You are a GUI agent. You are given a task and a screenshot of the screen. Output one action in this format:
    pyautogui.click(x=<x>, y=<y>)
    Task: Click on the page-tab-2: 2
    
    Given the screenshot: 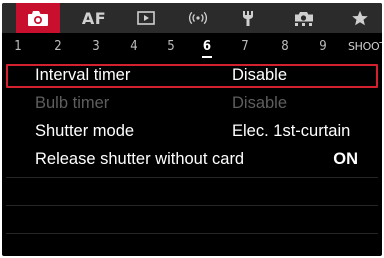 What is the action you would take?
    pyautogui.click(x=58, y=46)
    